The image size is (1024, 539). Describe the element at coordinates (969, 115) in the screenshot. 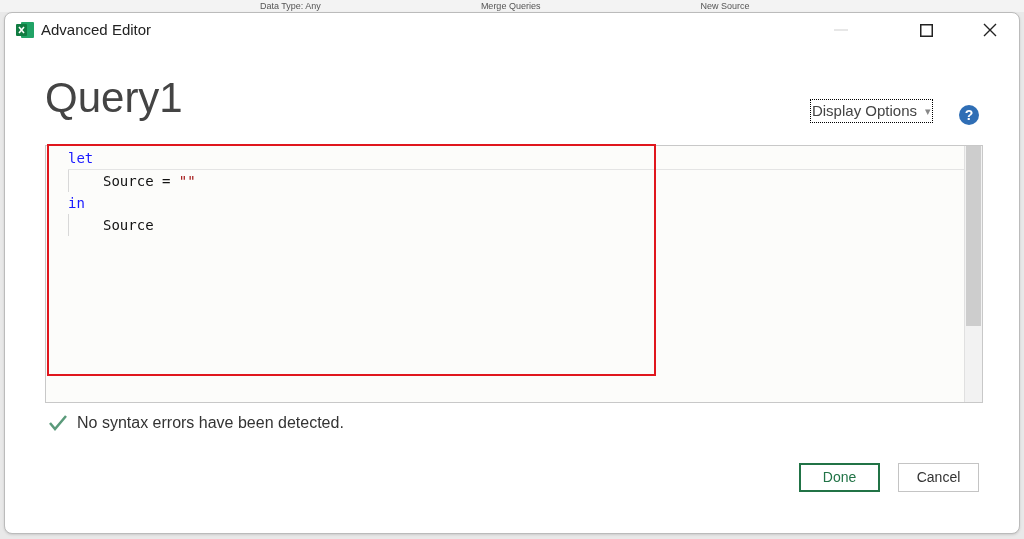

I see `help-button: ?` at that location.